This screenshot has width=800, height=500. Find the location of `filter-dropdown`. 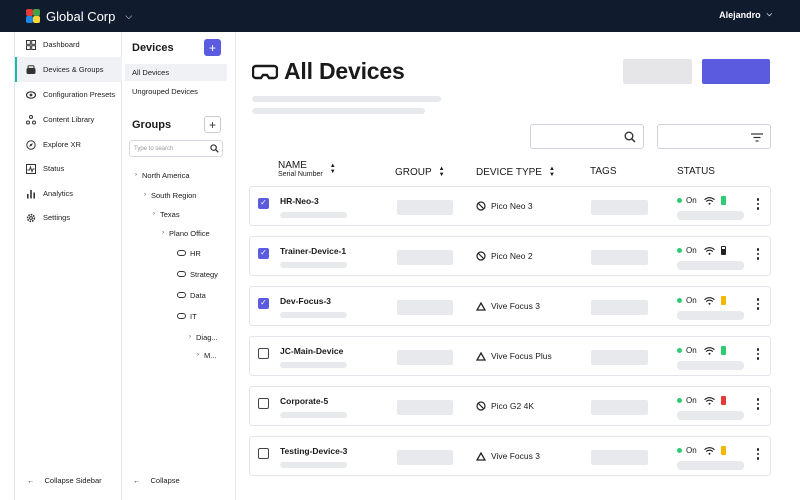

filter-dropdown is located at coordinates (714, 136).